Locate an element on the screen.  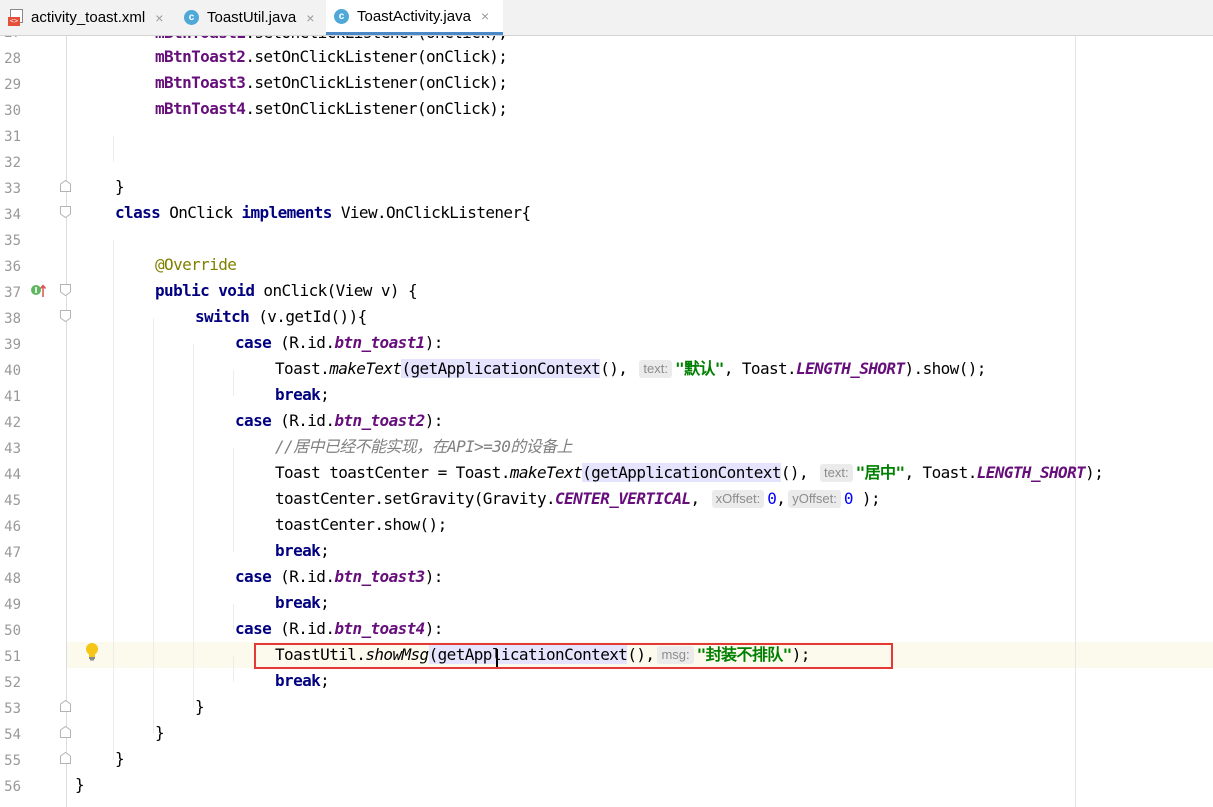
parameter-hint: xOffset: is located at coordinates (738, 499).